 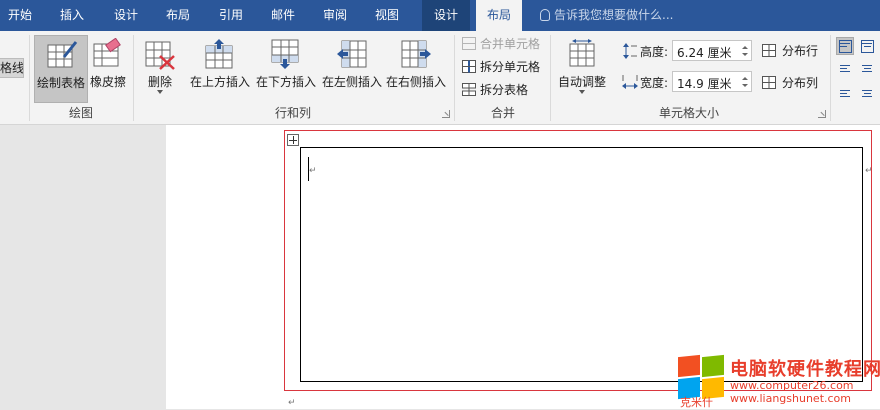 What do you see at coordinates (630, 82) in the screenshot?
I see `column-width-icon` at bounding box center [630, 82].